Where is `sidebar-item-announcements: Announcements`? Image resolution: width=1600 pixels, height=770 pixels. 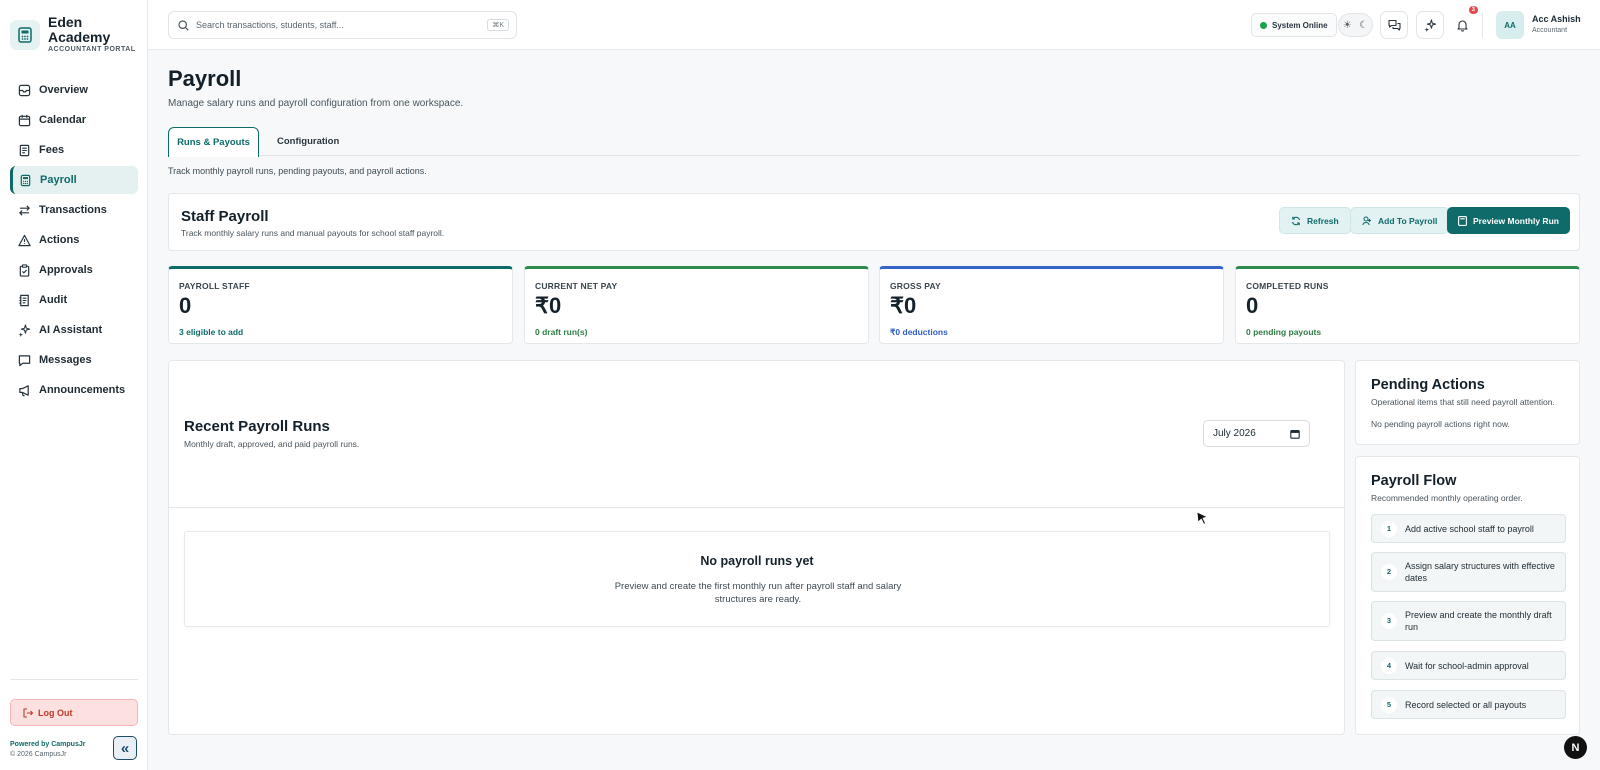 sidebar-item-announcements: Announcements is located at coordinates (74, 390).